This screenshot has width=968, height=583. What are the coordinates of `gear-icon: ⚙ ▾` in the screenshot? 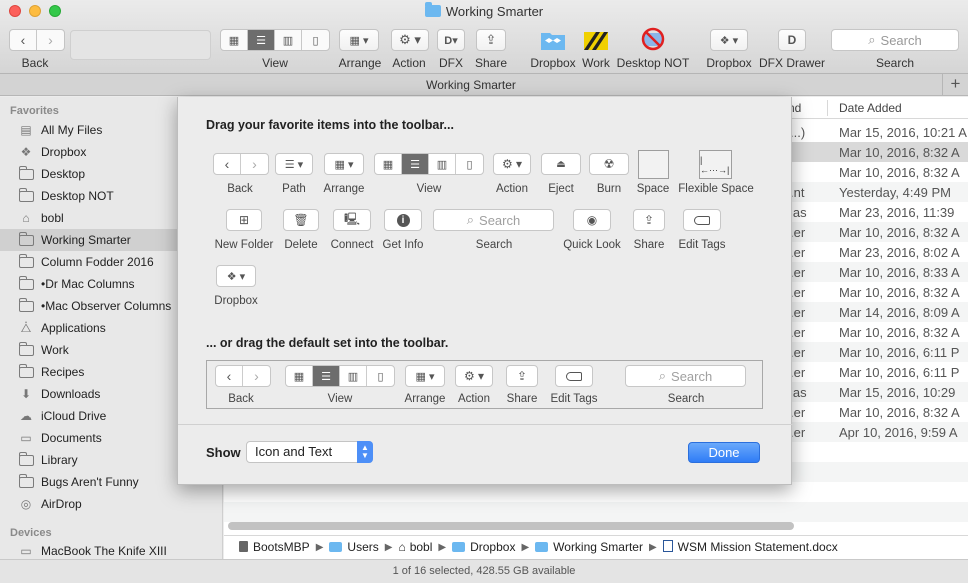 It's located at (512, 164).